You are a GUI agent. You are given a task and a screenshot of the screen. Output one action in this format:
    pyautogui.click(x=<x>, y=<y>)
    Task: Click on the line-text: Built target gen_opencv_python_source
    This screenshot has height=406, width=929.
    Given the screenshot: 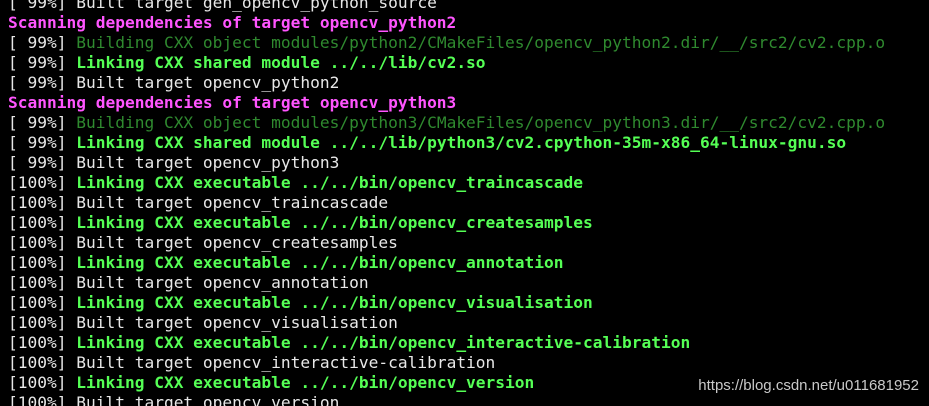 What is the action you would take?
    pyautogui.click(x=256, y=6)
    